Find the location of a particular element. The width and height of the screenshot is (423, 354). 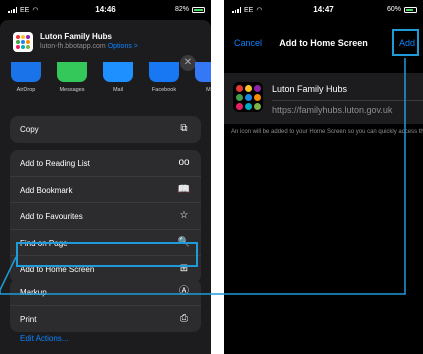

share-title: Luton Family Hubs is located at coordinates (76, 36).